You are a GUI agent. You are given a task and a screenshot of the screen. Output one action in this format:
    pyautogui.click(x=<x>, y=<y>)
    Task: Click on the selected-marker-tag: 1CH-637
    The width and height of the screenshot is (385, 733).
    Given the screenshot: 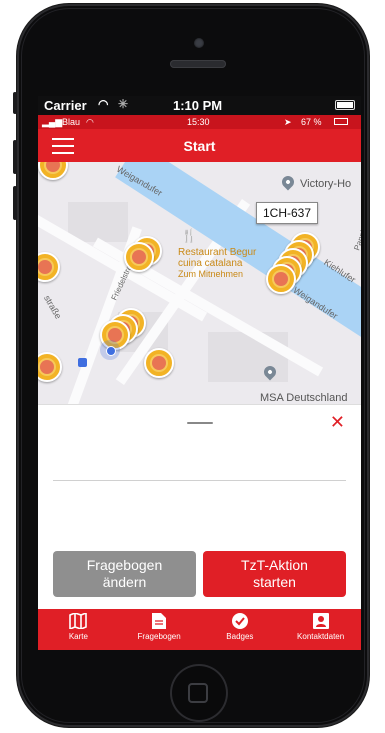 What is the action you would take?
    pyautogui.click(x=287, y=213)
    